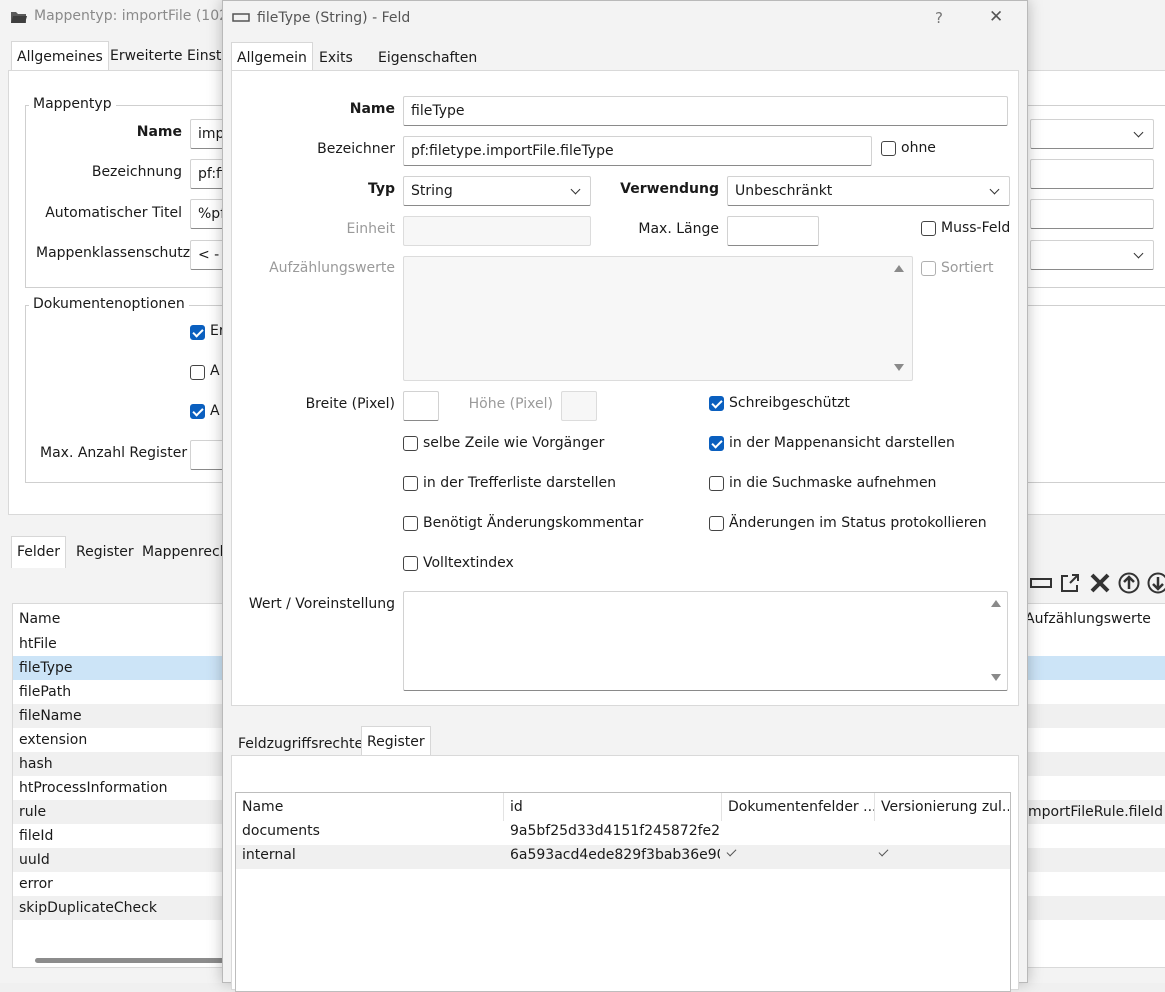  What do you see at coordinates (928, 228) in the screenshot?
I see `muss-feld-checkbox` at bounding box center [928, 228].